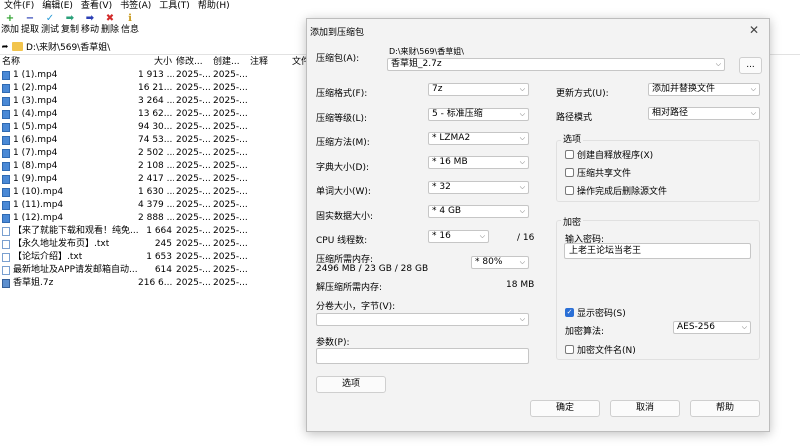 The image size is (800, 447). I want to click on menu-item: 书签(A), so click(135, 6).